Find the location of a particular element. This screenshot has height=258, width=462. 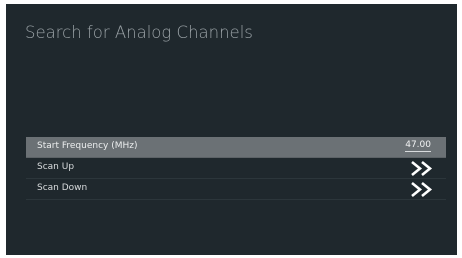

start-frequency-row: Start Frequency (MHz) 47.00 is located at coordinates (236, 147).